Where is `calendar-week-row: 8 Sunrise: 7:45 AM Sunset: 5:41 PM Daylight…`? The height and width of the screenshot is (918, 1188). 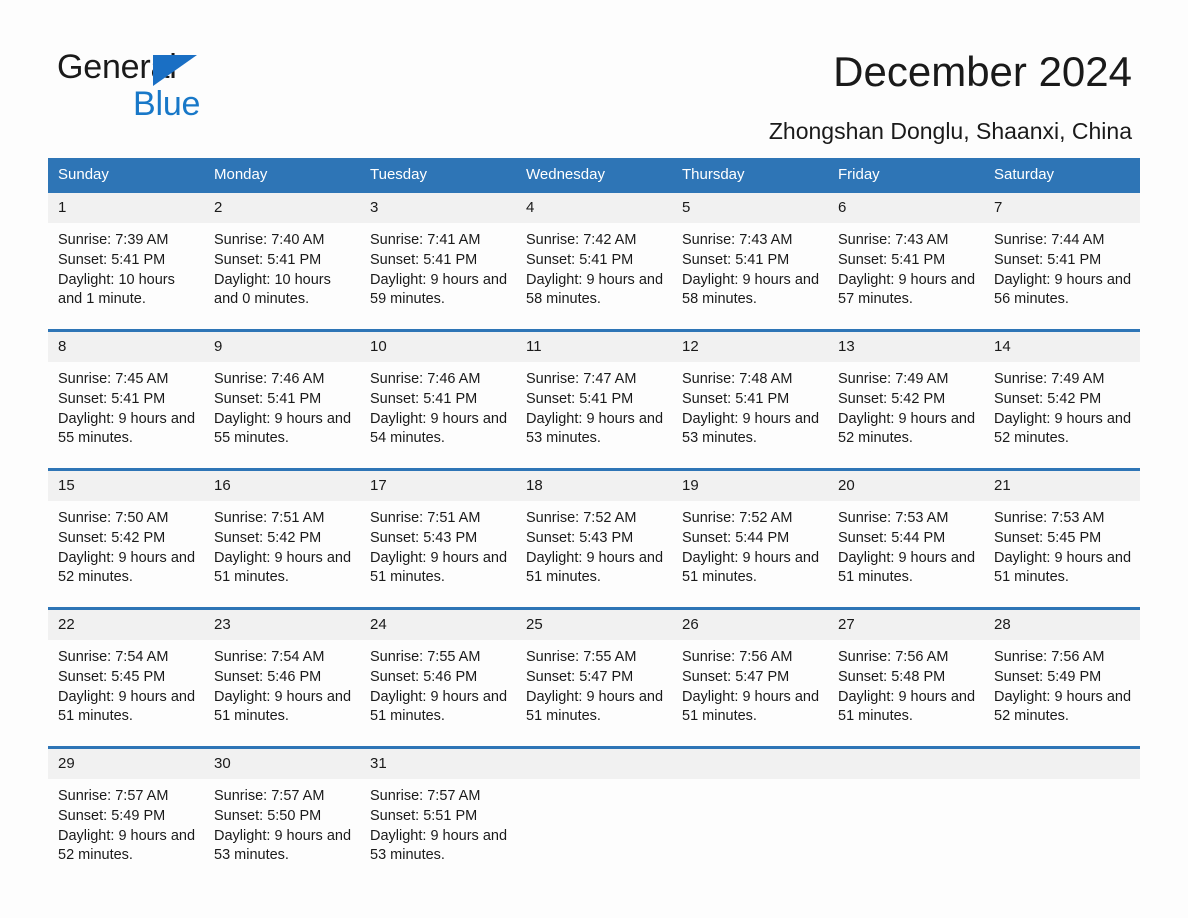
calendar-week-row: 8 Sunrise: 7:45 AM Sunset: 5:41 PM Daylight… is located at coordinates (594, 391).